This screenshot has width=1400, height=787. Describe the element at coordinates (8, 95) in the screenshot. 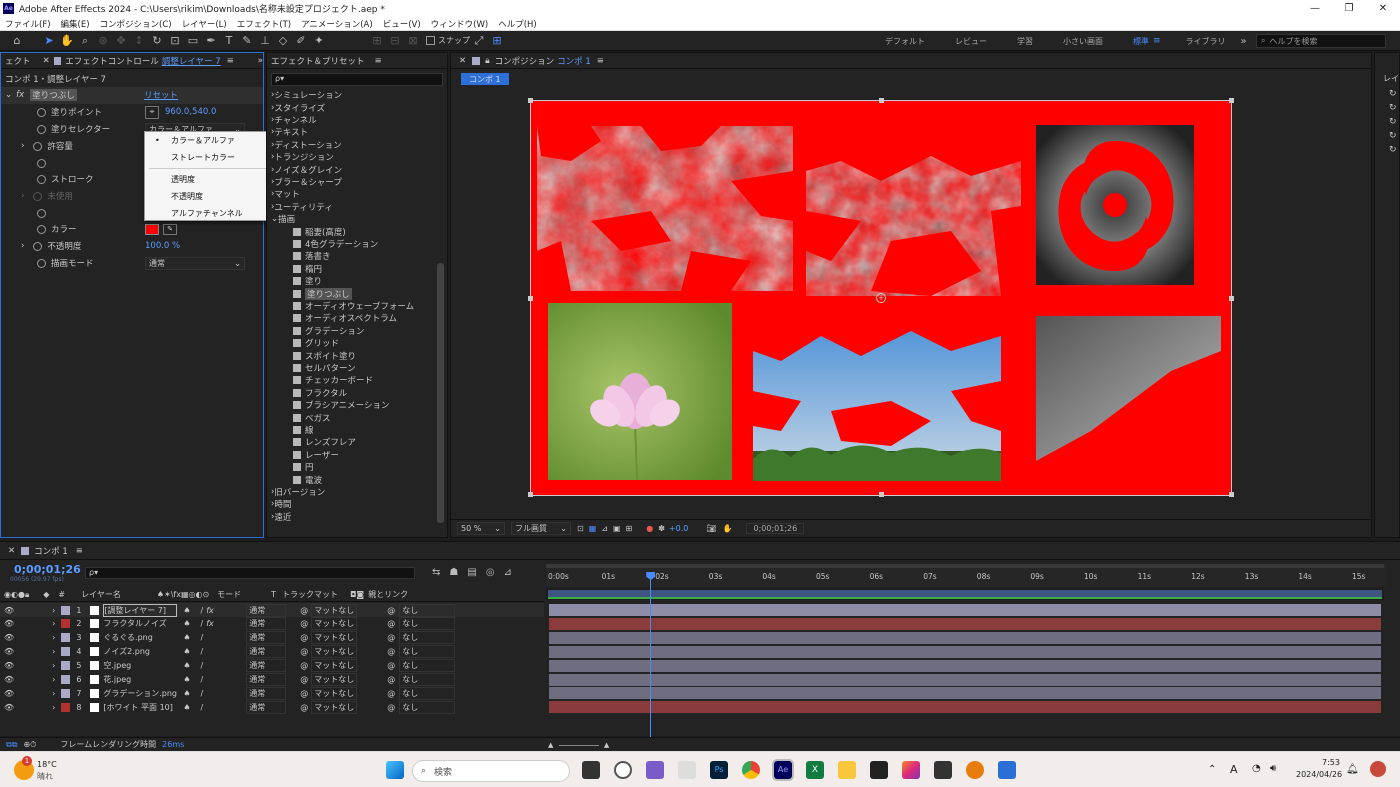

I see `collapse-arrow-icon: ⌄` at that location.